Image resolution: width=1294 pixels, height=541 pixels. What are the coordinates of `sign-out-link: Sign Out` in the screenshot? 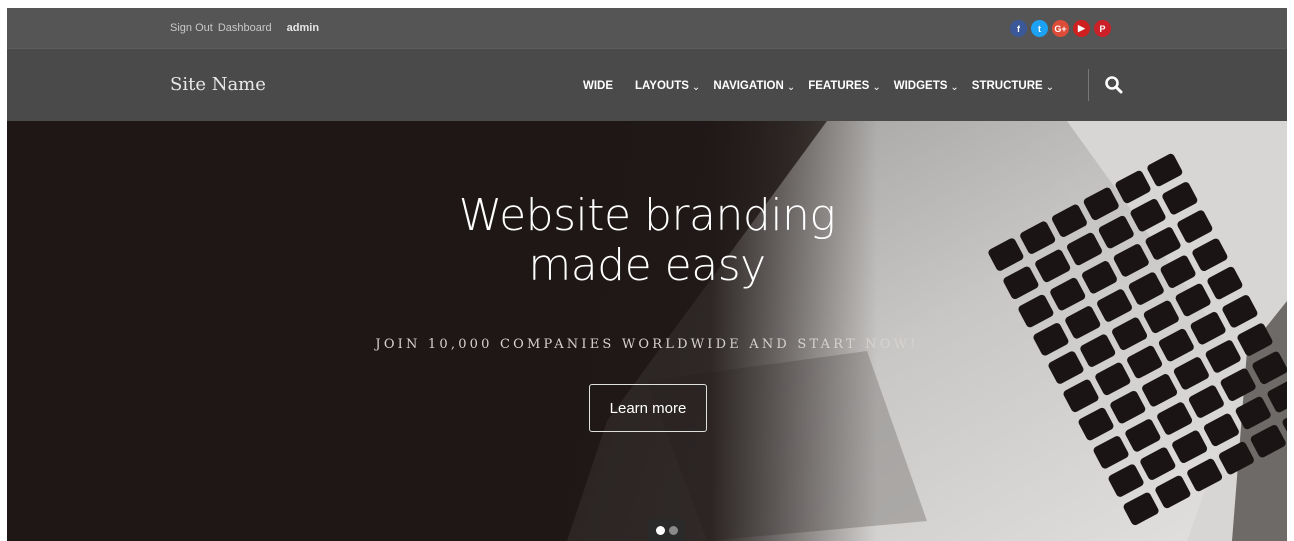 It's located at (191, 28).